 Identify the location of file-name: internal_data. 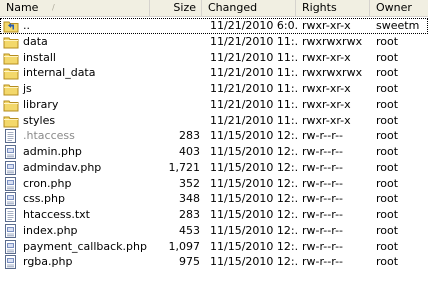
(59, 73).